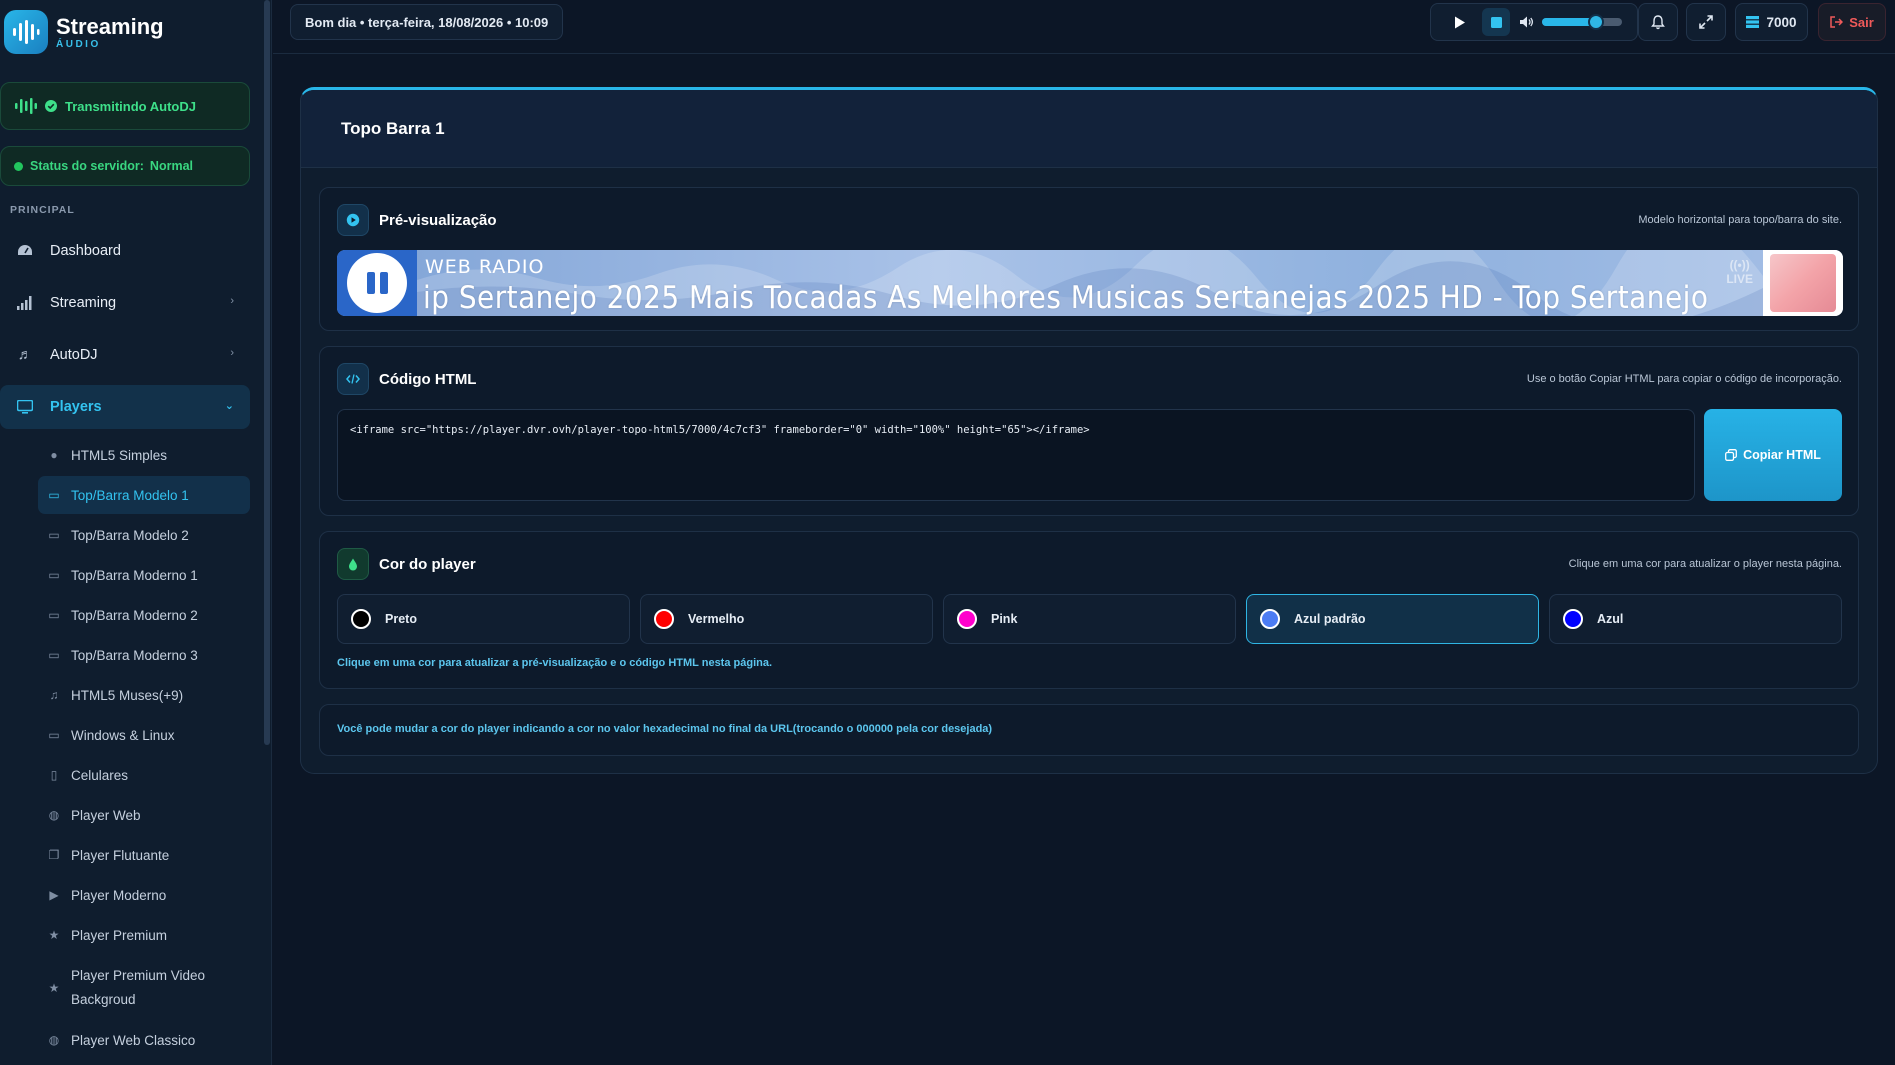  Describe the element at coordinates (125, 303) in the screenshot. I see `nav-streaming: Streaming ›` at that location.